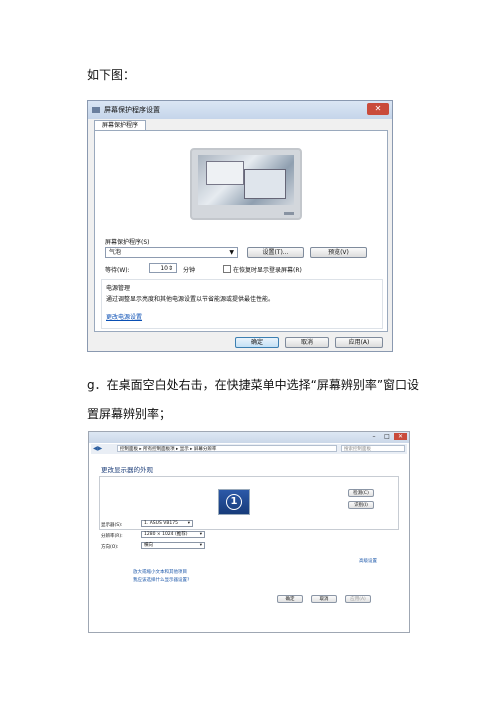  Describe the element at coordinates (118, 288) in the screenshot. I see `power-title: 电源管理` at that location.